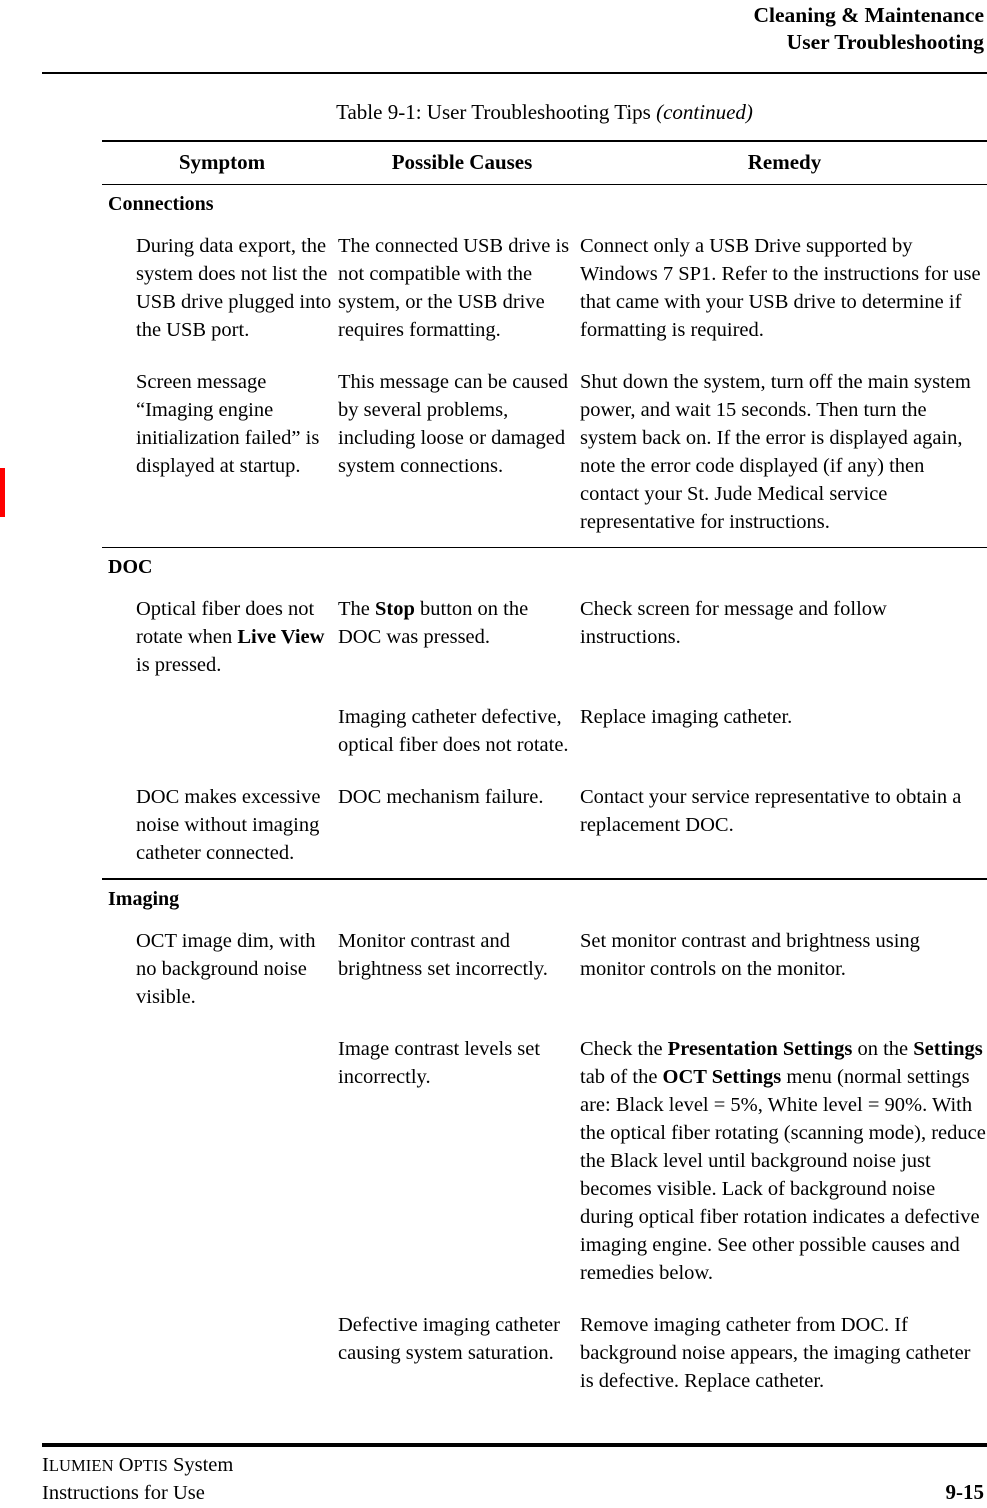  I want to click on group-title-doc: DOC, so click(130, 567).